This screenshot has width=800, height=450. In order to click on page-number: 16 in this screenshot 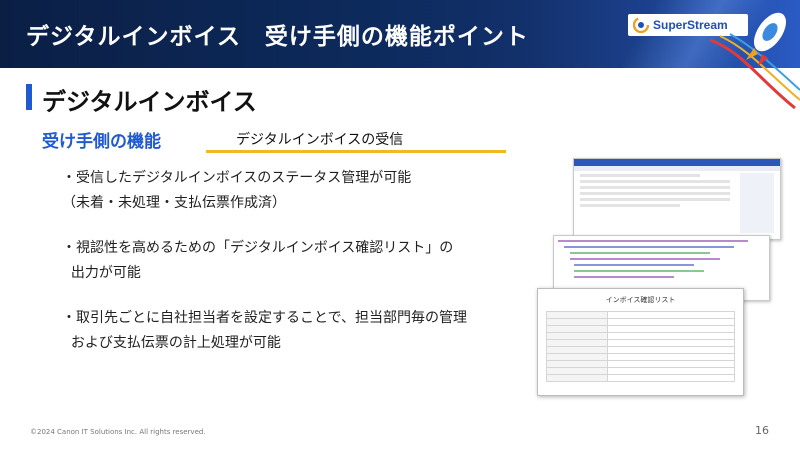, I will do `click(762, 430)`.